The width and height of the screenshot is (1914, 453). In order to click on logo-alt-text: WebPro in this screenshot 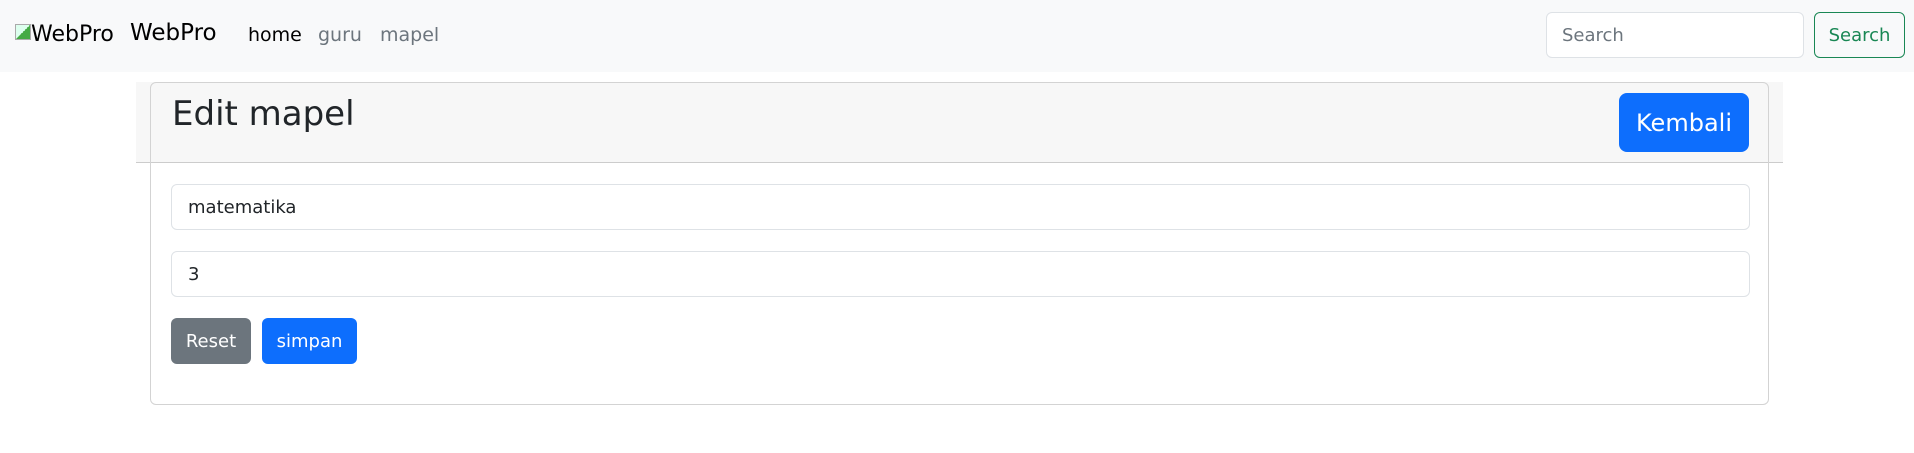, I will do `click(72, 34)`.